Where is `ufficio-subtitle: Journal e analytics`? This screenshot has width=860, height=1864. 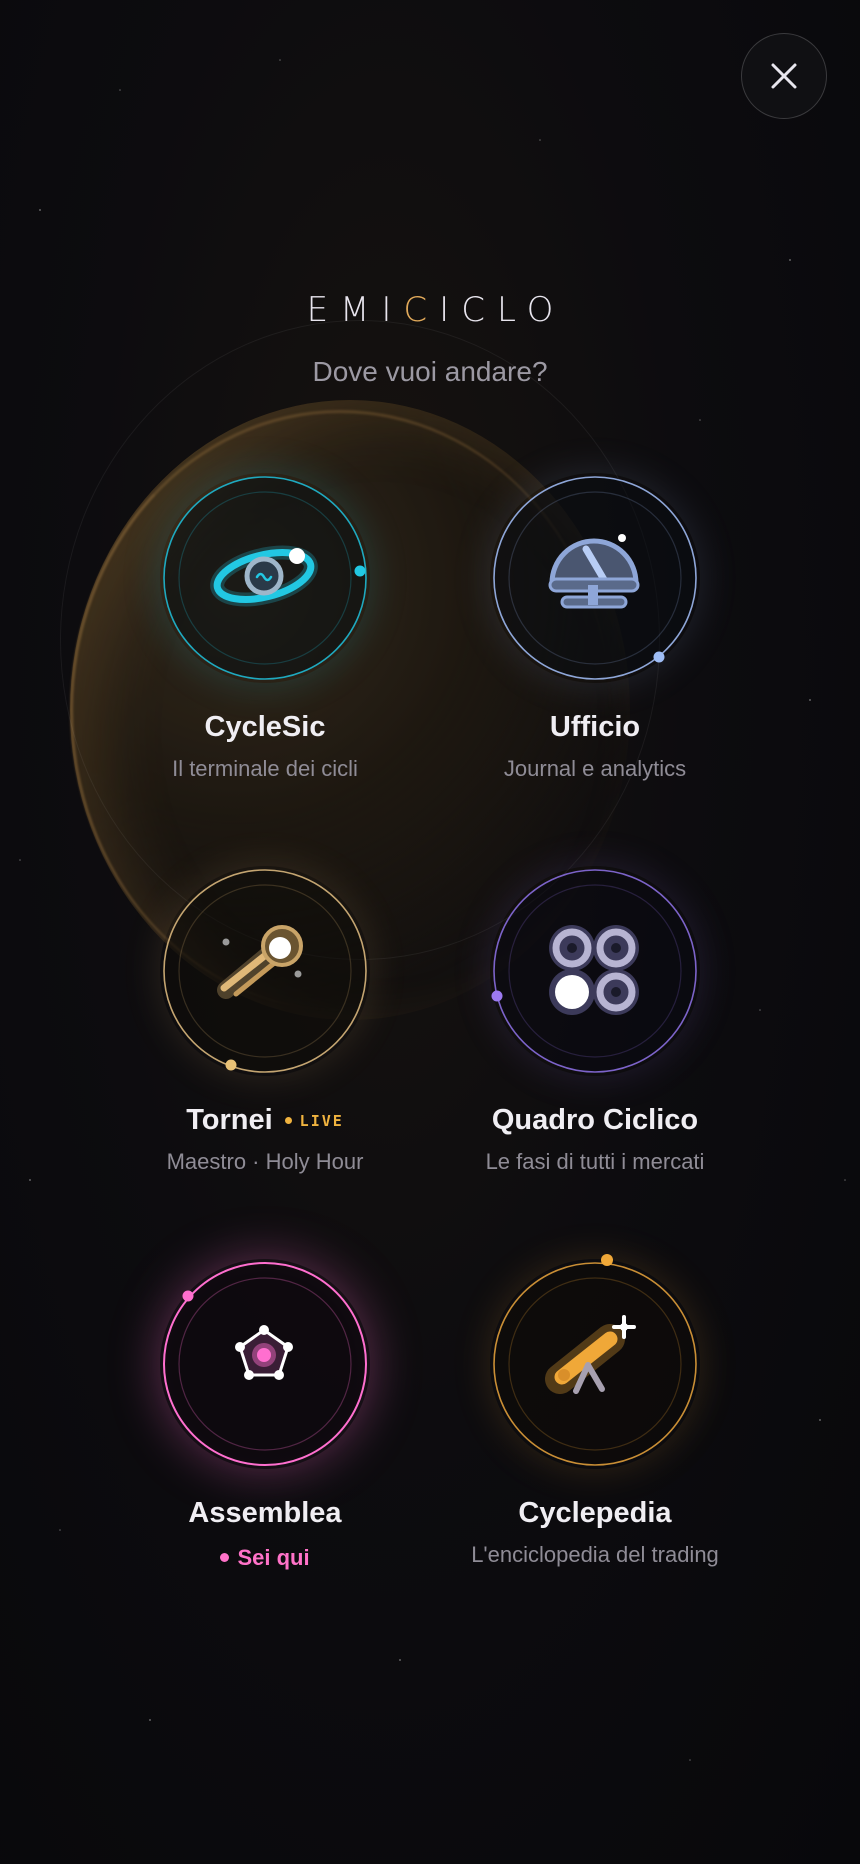 ufficio-subtitle: Journal e analytics is located at coordinates (595, 768).